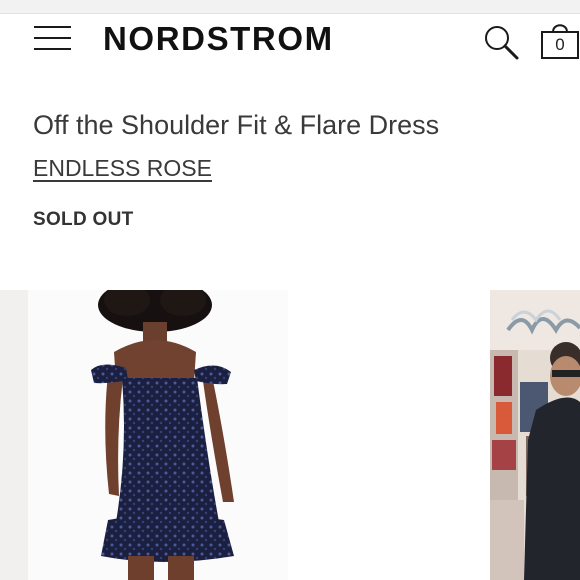 Image resolution: width=580 pixels, height=580 pixels. Describe the element at coordinates (290, 7) in the screenshot. I see `browser-top-strip` at that location.